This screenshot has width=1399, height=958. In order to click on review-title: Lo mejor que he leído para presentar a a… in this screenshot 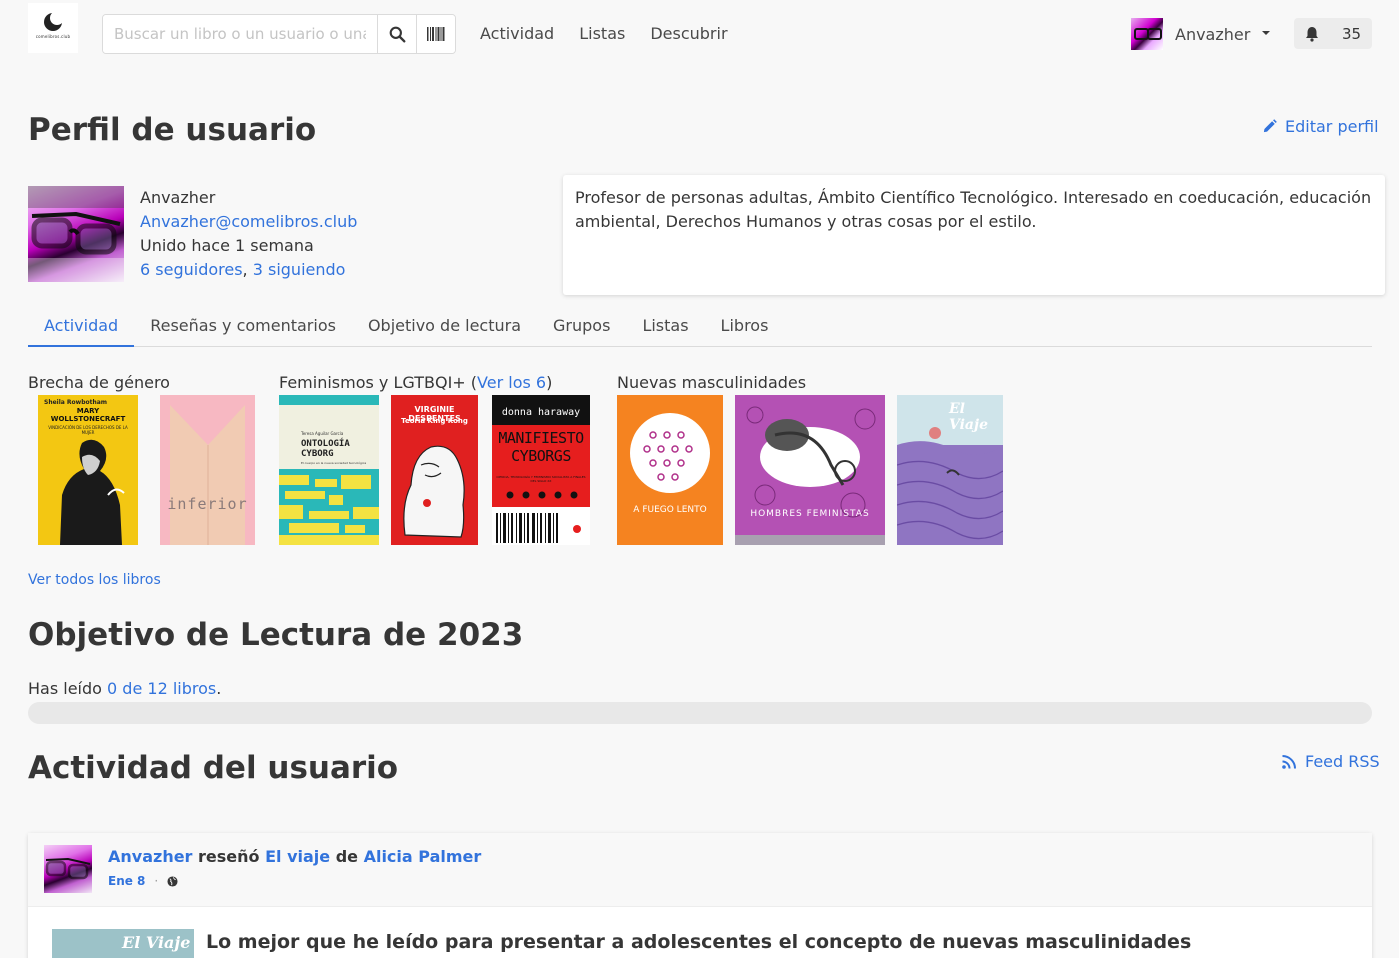, I will do `click(698, 942)`.